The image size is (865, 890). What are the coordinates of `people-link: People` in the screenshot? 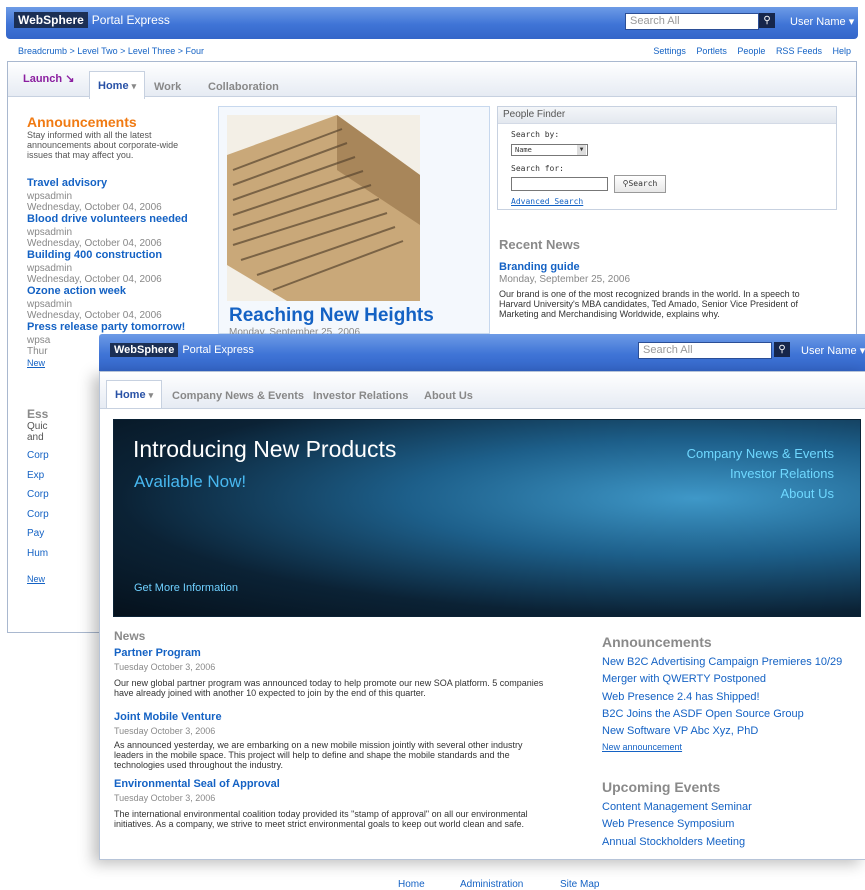 It's located at (751, 51).